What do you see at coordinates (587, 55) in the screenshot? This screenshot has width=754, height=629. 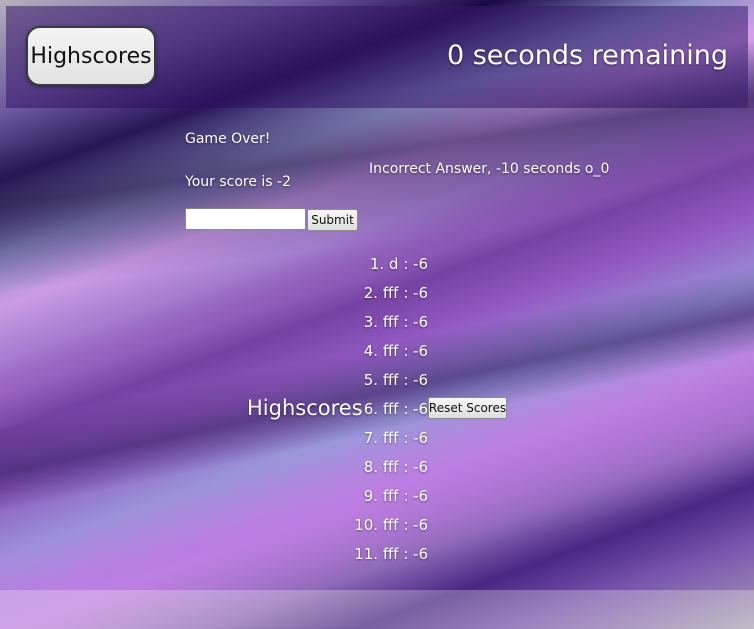 I see `timer-text: 0 seconds remaining` at bounding box center [587, 55].